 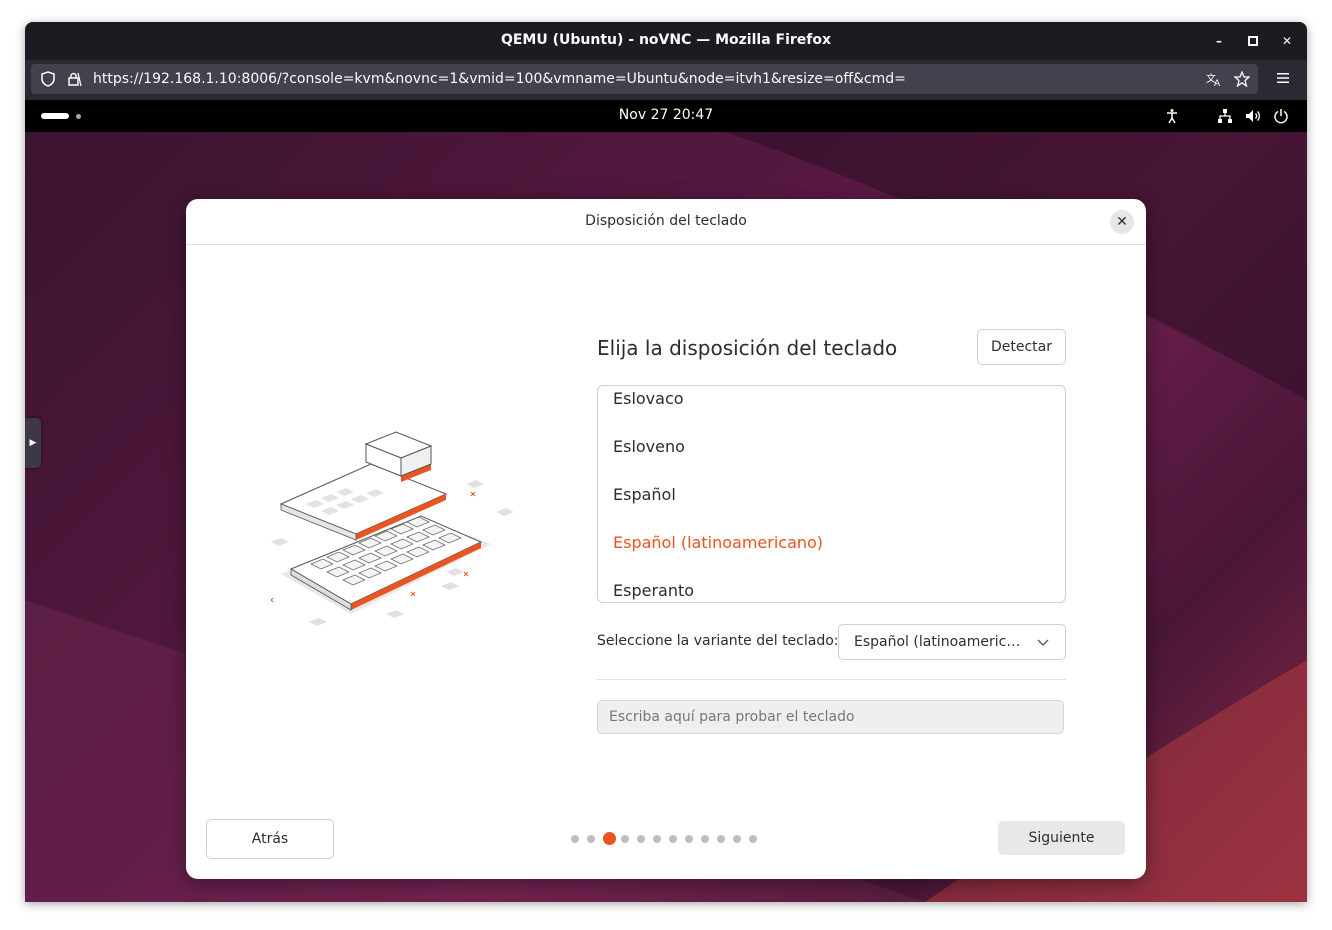 I want to click on keyboard-test-input, so click(x=830, y=717).